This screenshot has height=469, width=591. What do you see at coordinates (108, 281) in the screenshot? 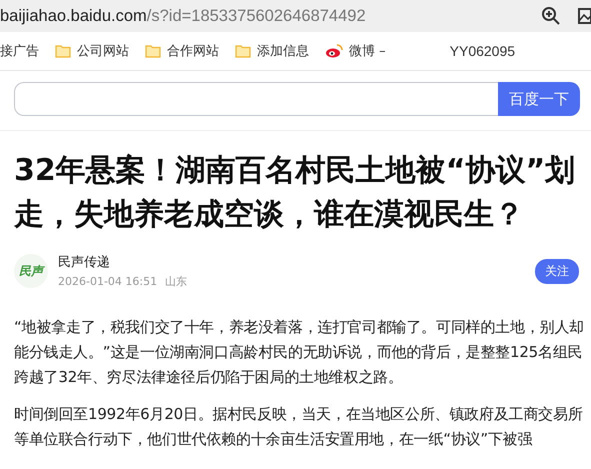
I see `publish-date: 2026-01-04 16:51` at bounding box center [108, 281].